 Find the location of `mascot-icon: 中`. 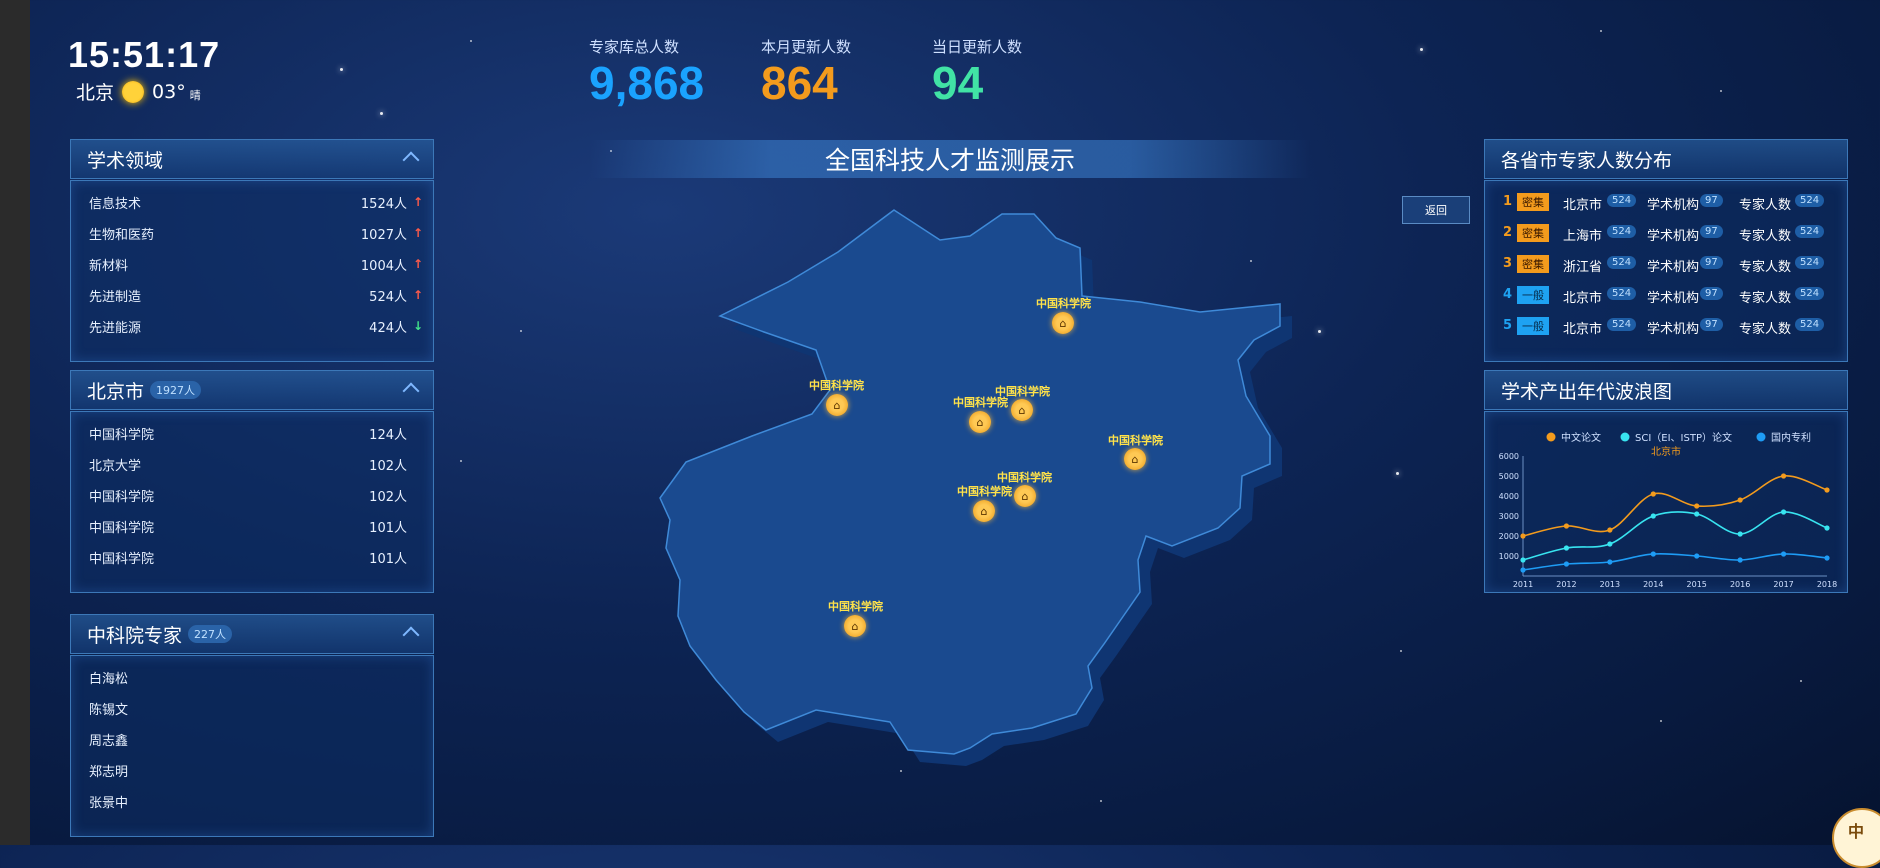

mascot-icon: 中 is located at coordinates (1856, 838).